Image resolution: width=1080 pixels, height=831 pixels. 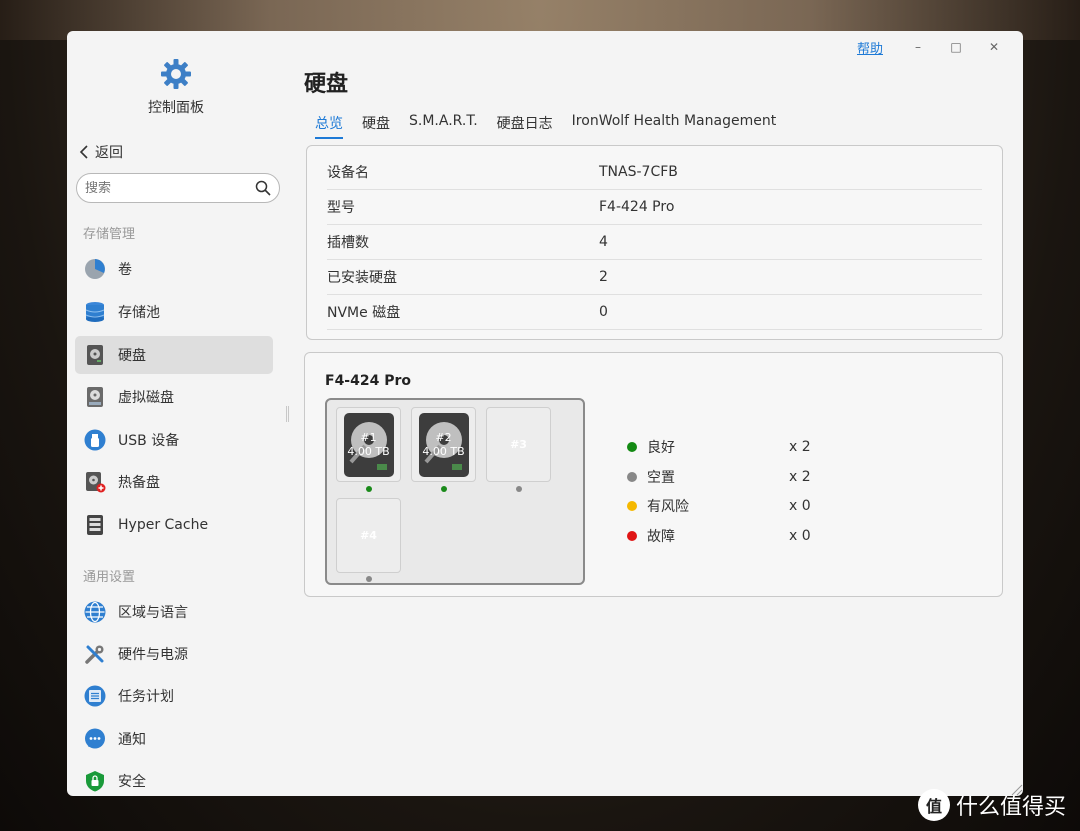 I want to click on fault-status-dot, so click(x=632, y=536).